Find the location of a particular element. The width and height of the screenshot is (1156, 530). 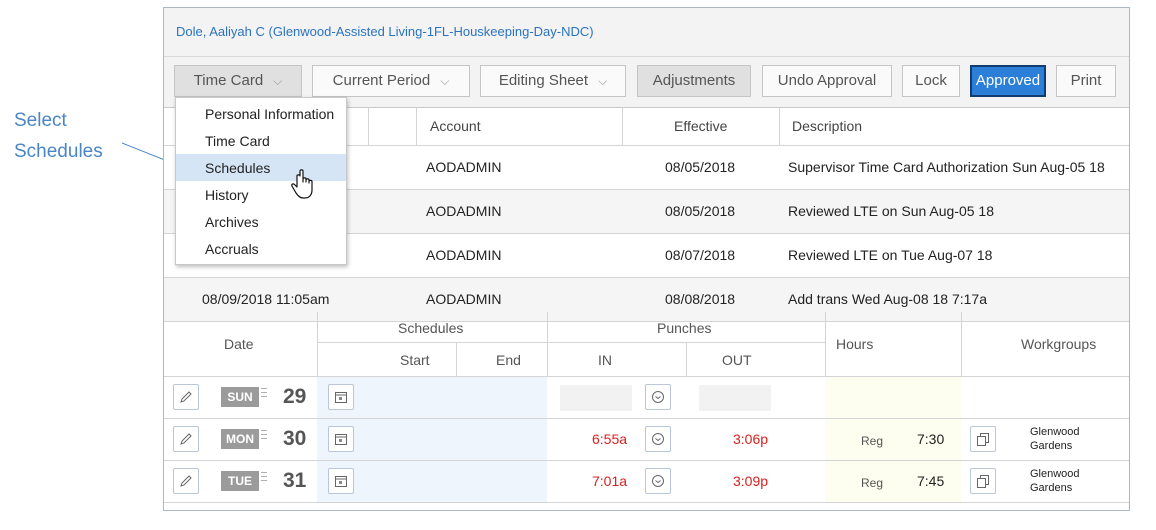

account-header: Account is located at coordinates (455, 126).